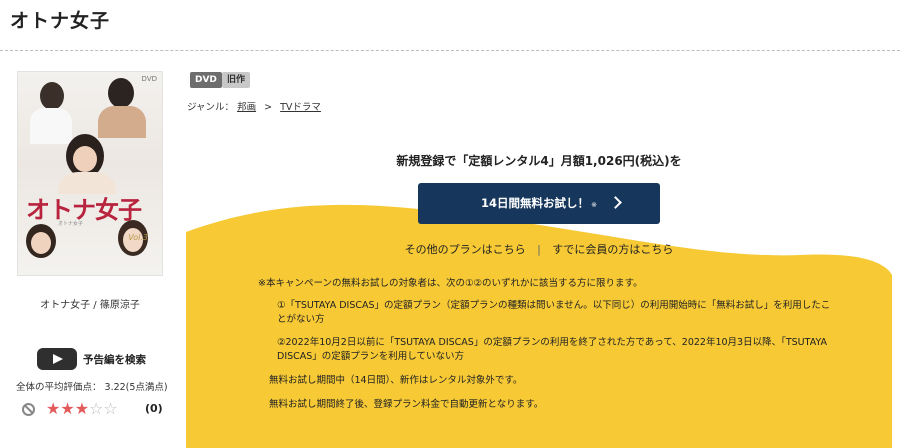 The image size is (900, 448). I want to click on cover-title-art: オトナ女子, so click(84, 209).